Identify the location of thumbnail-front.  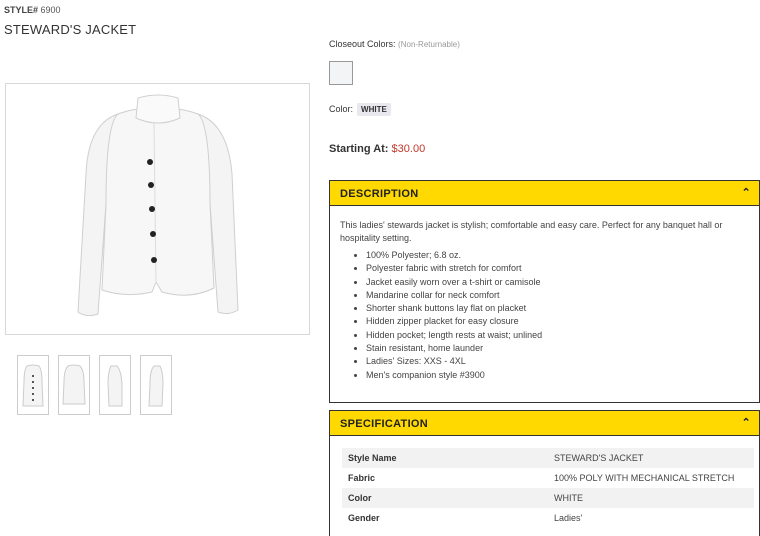
(33, 385).